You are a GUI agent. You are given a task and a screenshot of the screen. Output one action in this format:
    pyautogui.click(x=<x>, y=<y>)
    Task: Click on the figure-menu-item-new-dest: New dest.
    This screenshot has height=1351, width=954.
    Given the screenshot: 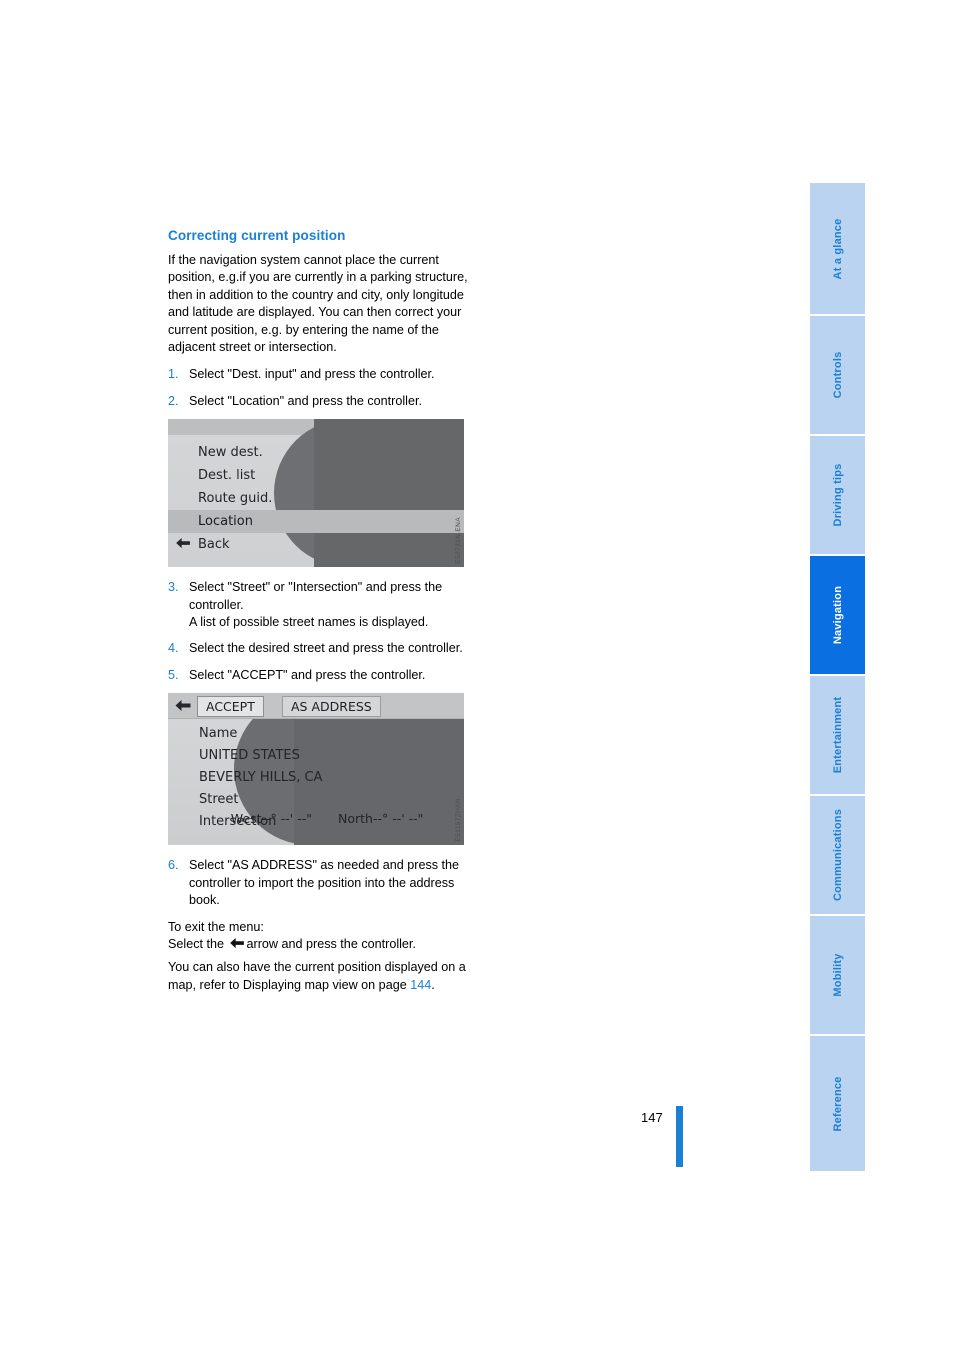 What is the action you would take?
    pyautogui.click(x=230, y=453)
    